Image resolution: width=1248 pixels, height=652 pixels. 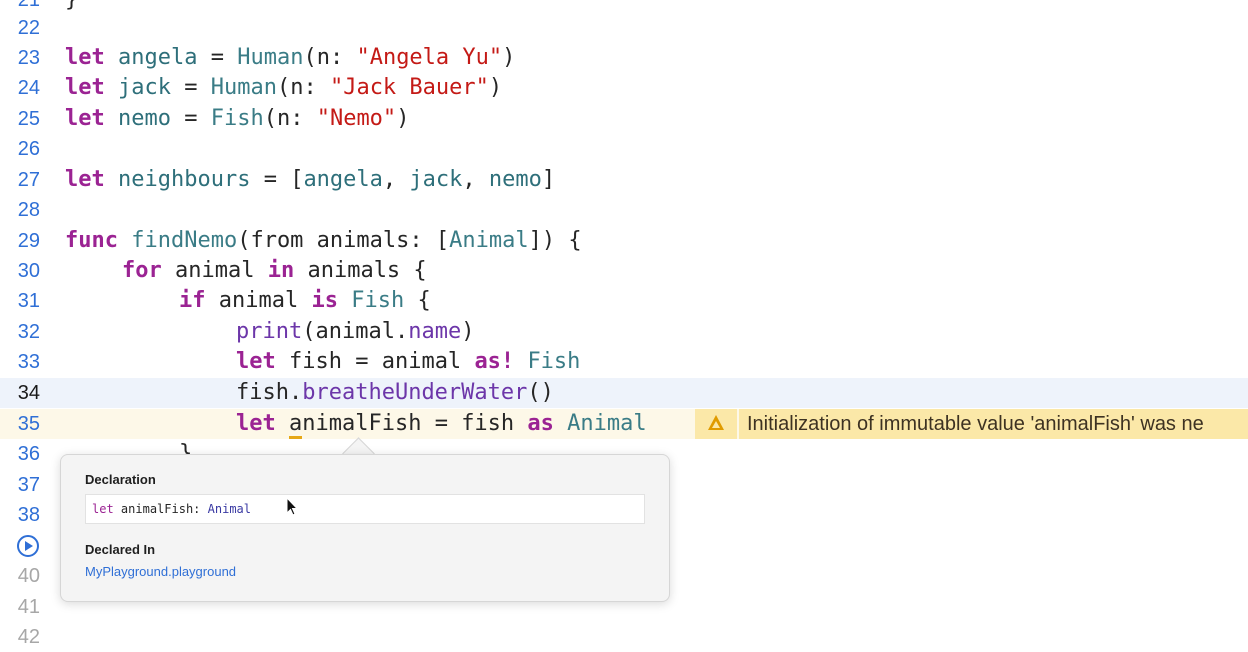 I want to click on identifier: nemo, so click(x=144, y=118).